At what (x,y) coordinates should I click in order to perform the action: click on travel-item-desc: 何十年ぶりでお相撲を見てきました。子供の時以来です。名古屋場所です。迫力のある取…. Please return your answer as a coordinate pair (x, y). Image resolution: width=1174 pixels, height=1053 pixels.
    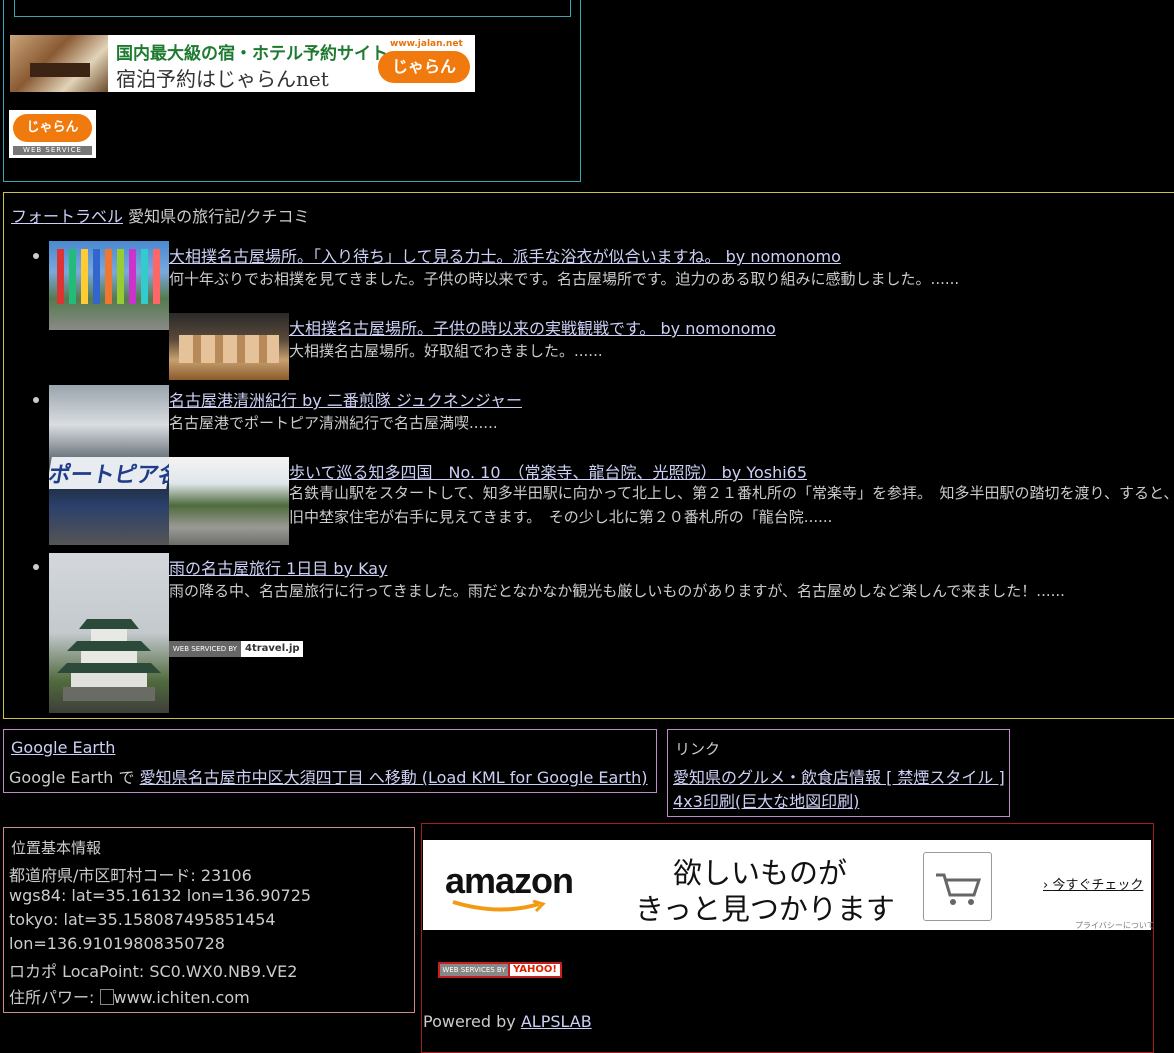
    Looking at the image, I should click on (564, 279).